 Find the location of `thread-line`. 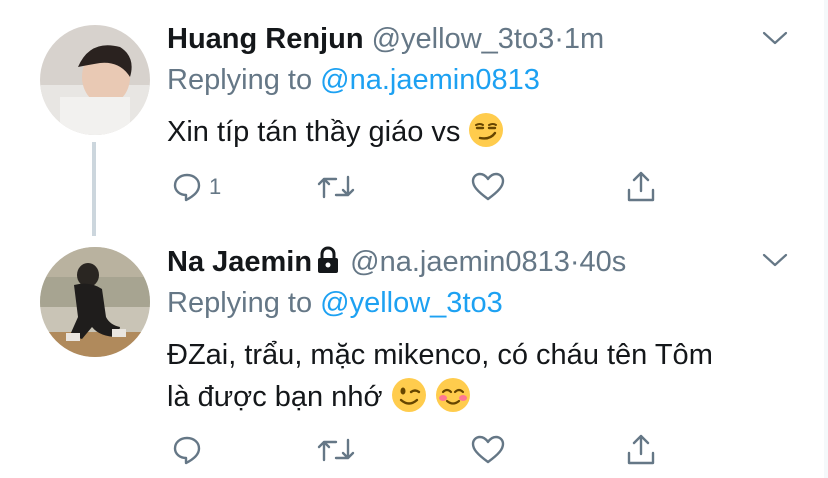

thread-line is located at coordinates (94, 189).